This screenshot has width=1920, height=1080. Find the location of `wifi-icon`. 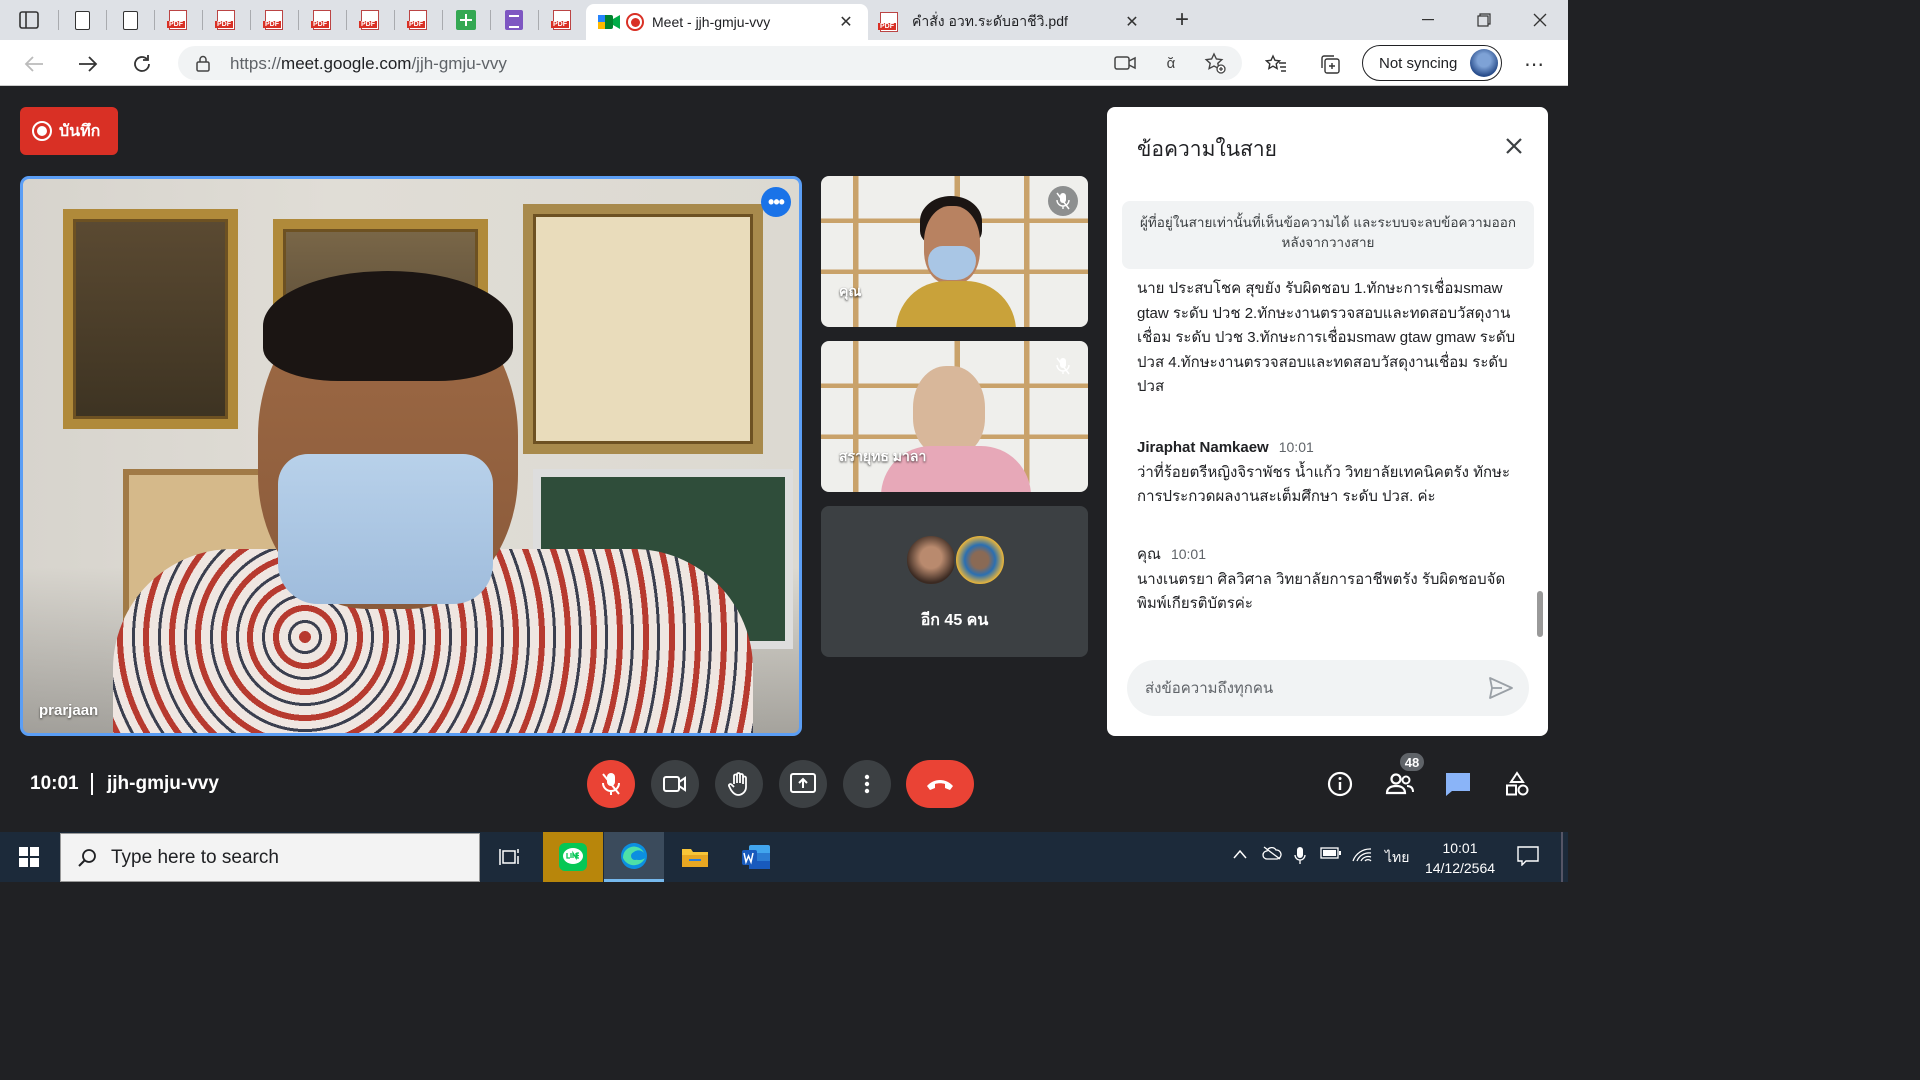

wifi-icon is located at coordinates (1362, 856).